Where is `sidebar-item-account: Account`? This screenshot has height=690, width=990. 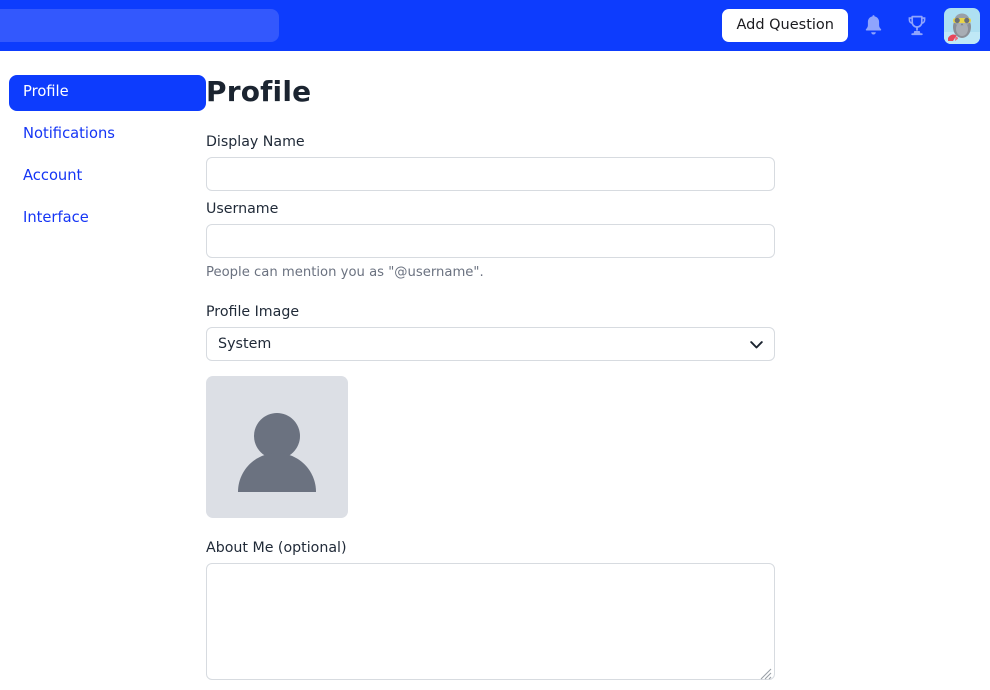 sidebar-item-account: Account is located at coordinates (107, 177).